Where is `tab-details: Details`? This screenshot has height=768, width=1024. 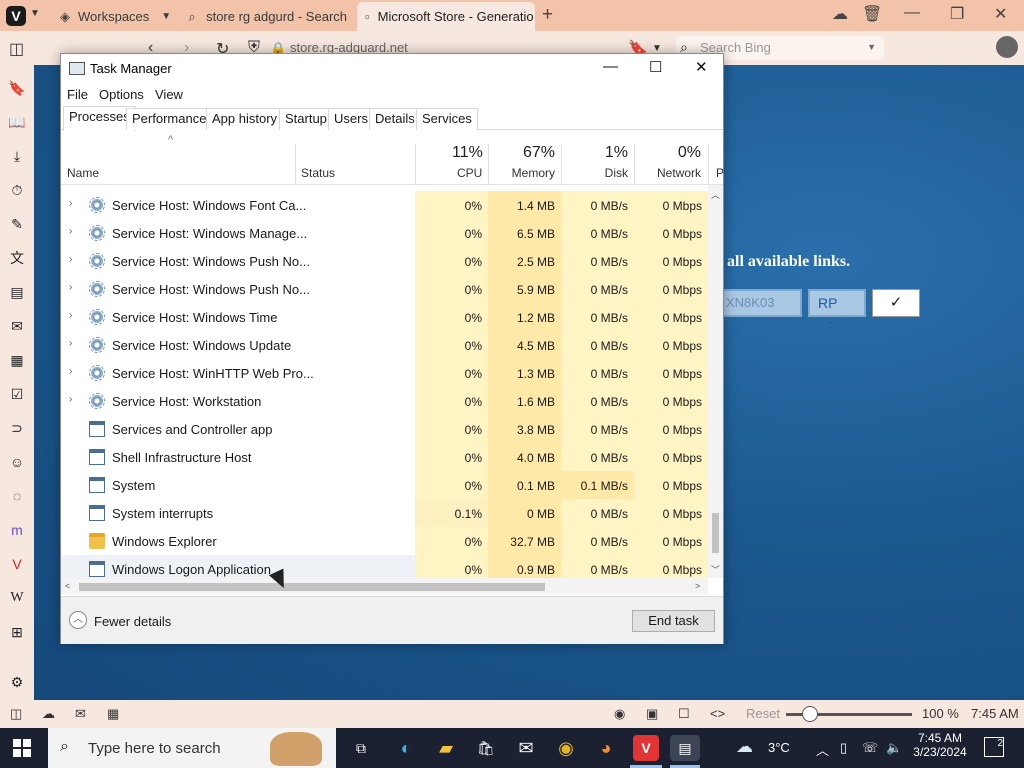 tab-details: Details is located at coordinates (395, 119).